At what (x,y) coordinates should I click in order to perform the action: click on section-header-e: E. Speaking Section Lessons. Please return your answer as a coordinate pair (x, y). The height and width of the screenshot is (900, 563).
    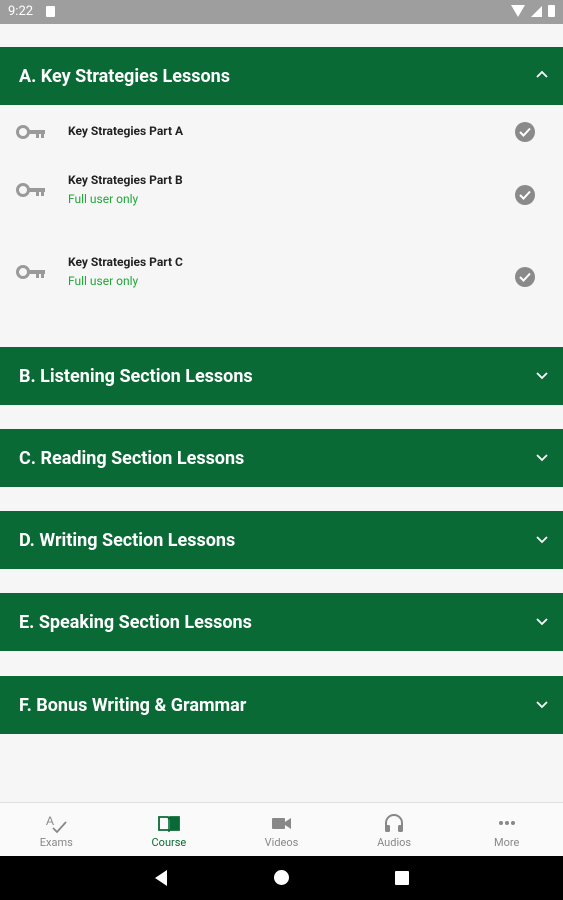
    Looking at the image, I should click on (281, 622).